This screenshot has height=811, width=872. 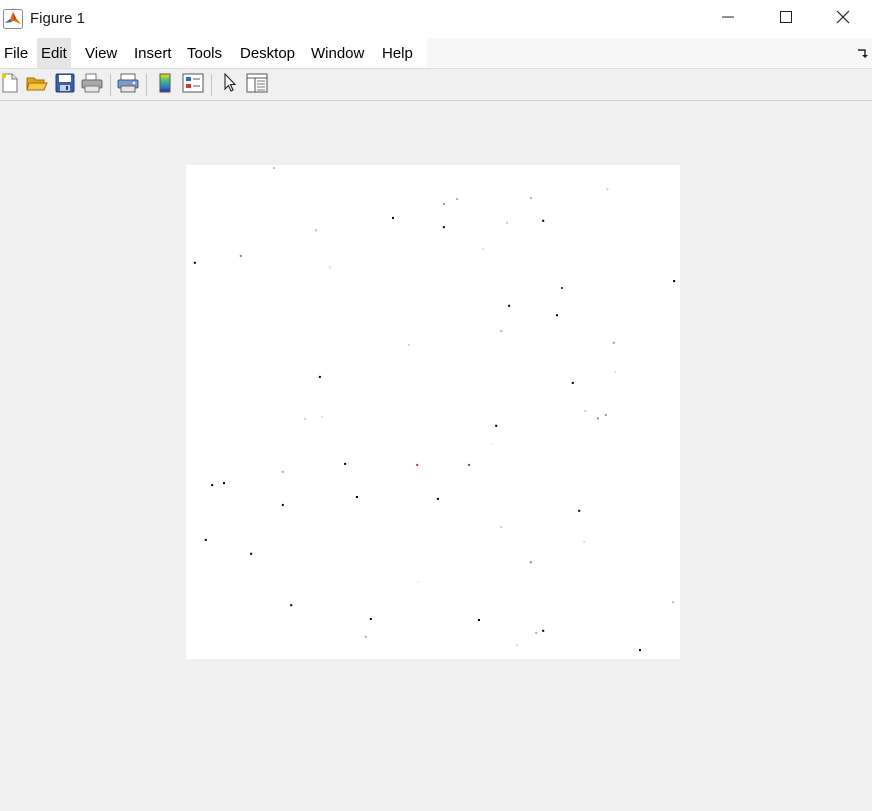 I want to click on menu-view: View, so click(x=101, y=53).